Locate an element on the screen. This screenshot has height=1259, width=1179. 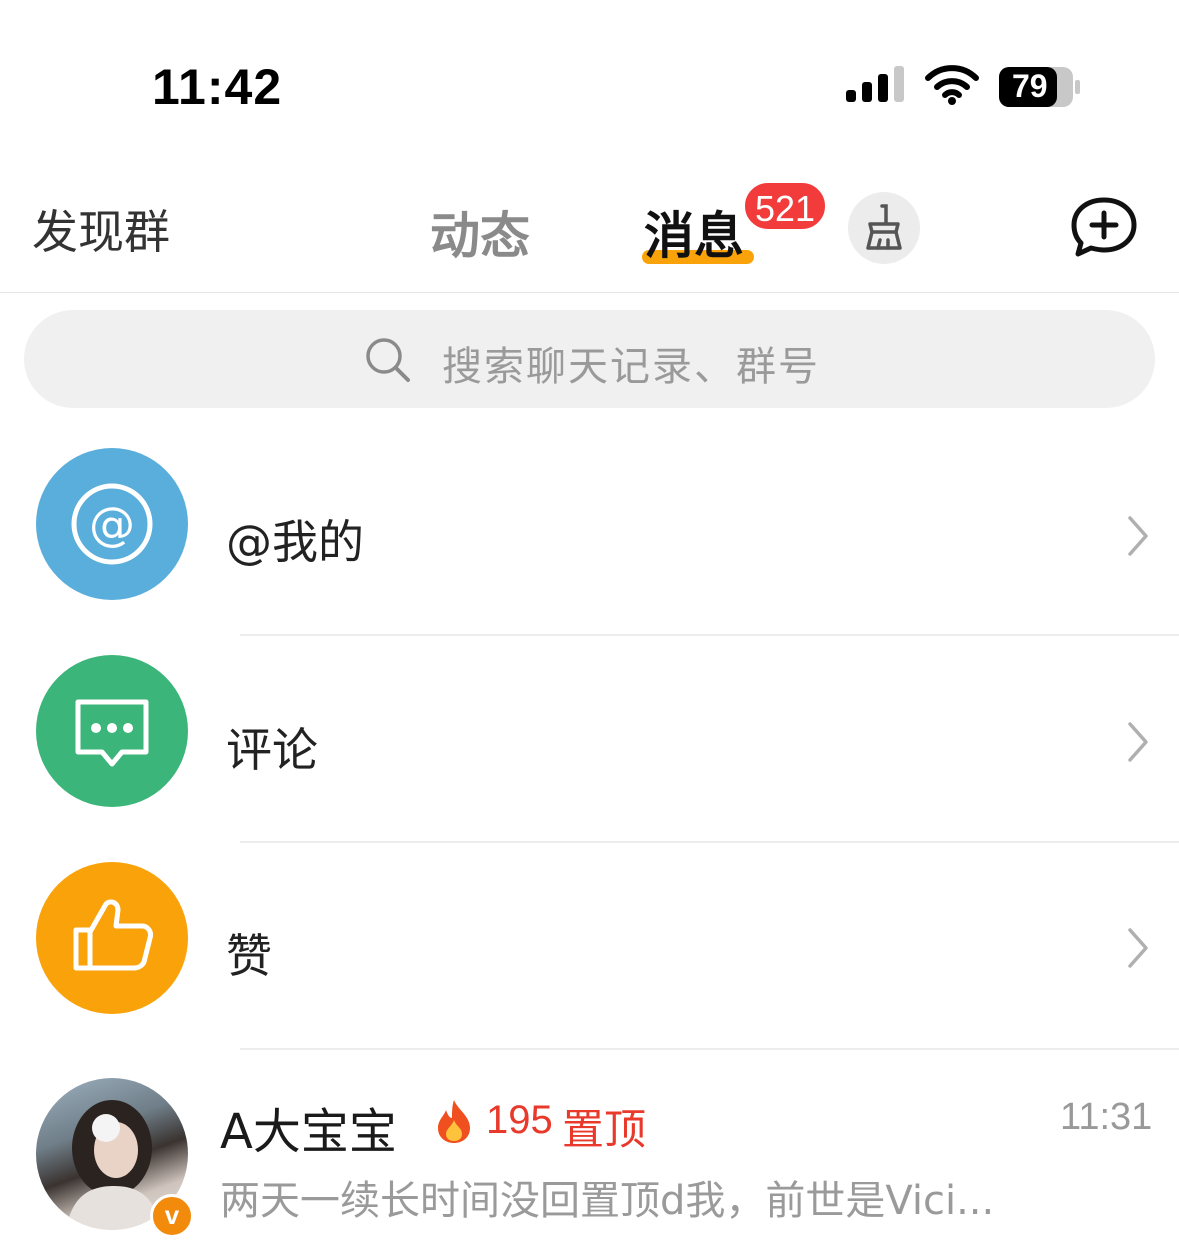
header-divider is located at coordinates (589, 292).